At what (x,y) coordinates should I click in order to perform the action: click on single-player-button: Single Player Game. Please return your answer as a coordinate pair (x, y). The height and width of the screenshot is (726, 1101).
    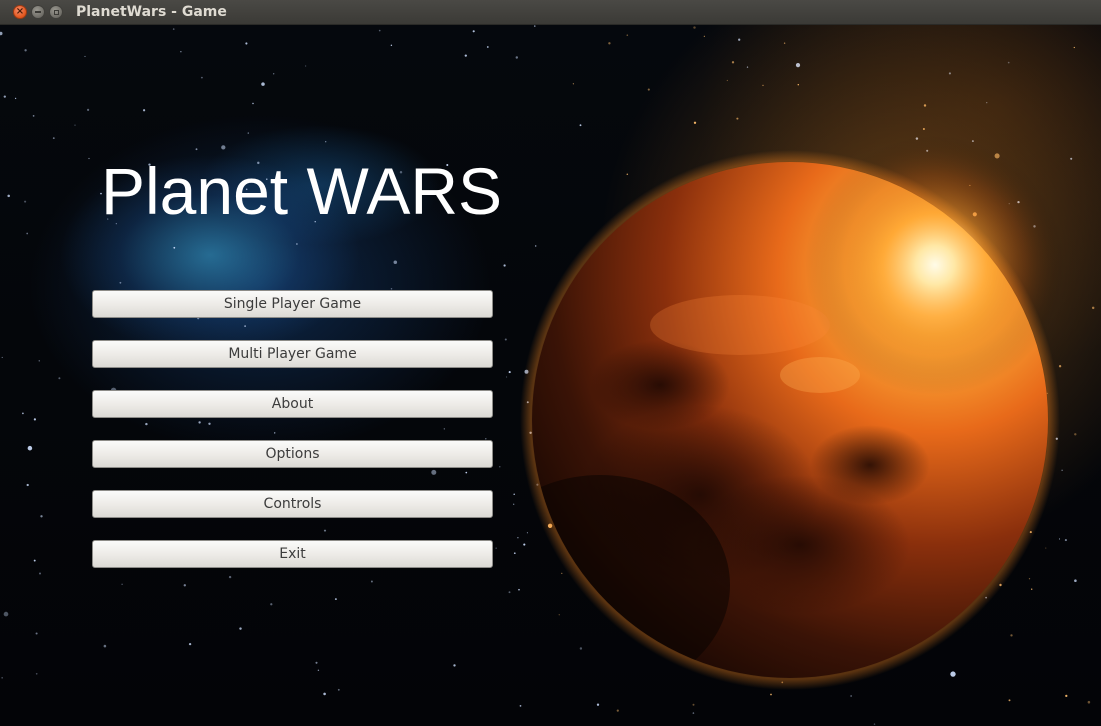
    Looking at the image, I should click on (292, 304).